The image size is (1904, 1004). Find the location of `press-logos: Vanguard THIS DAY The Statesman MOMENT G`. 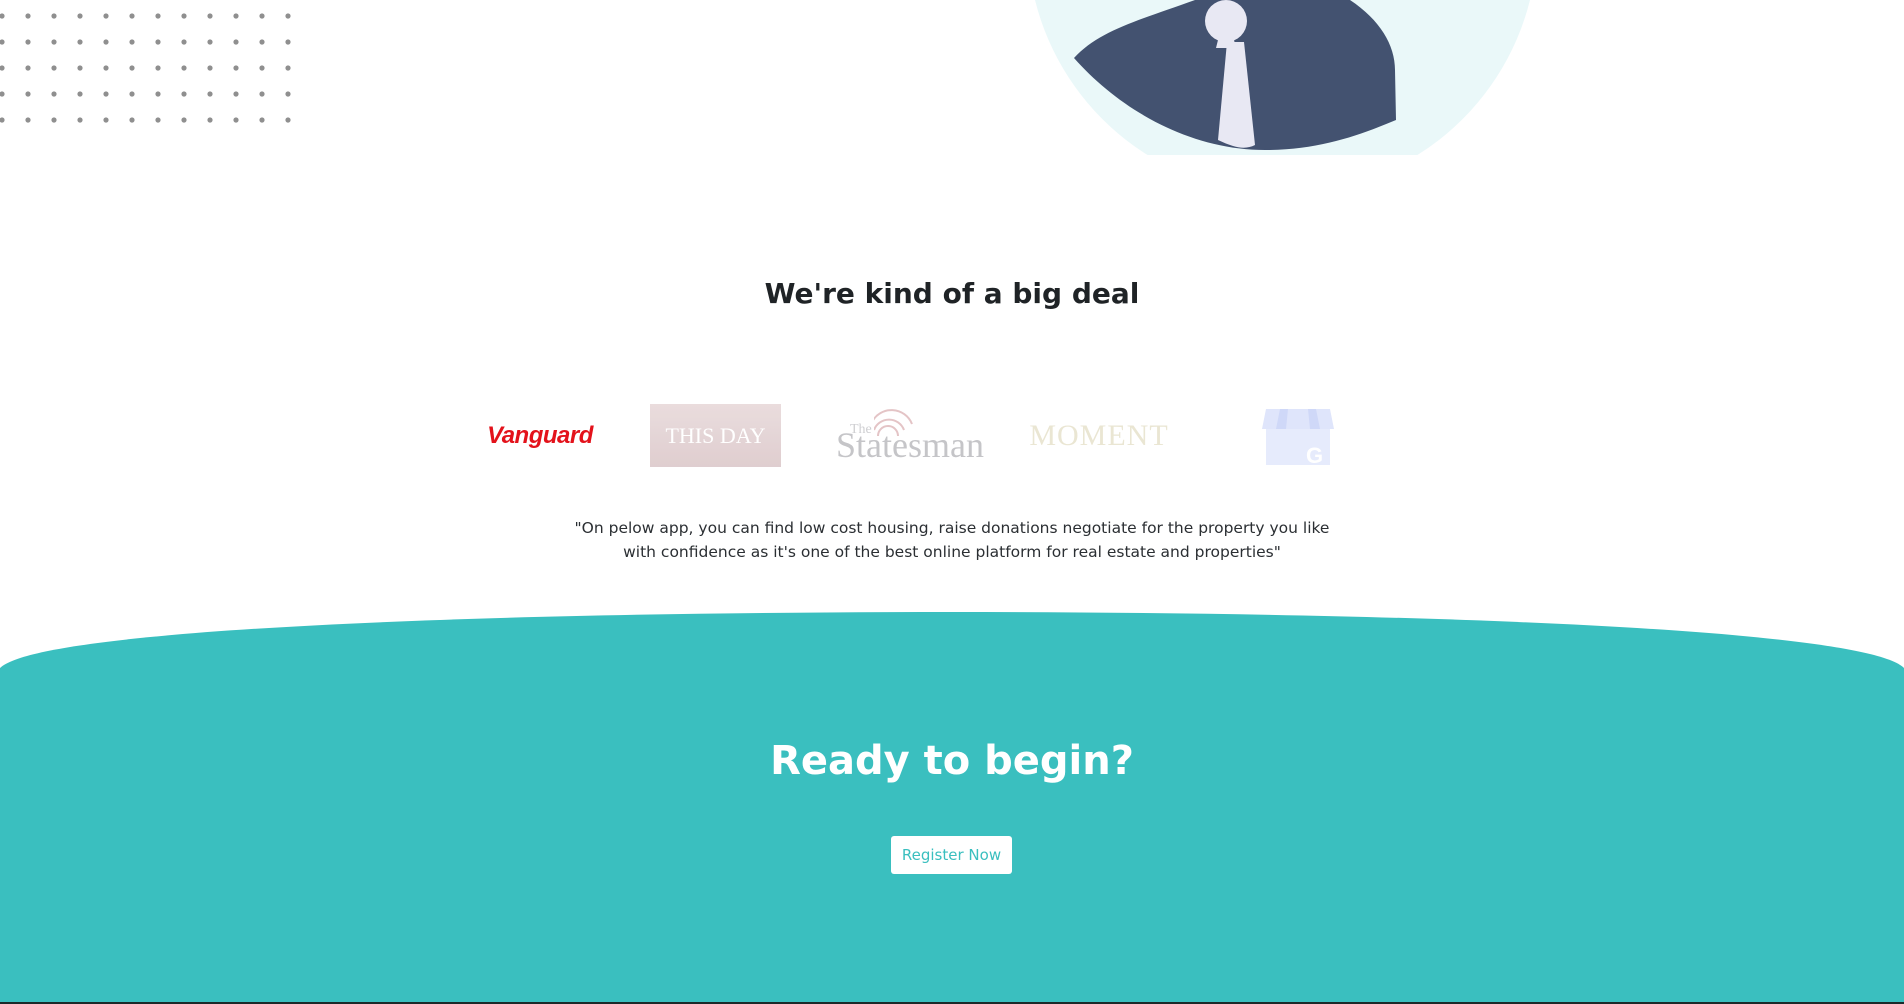

press-logos: Vanguard THIS DAY The Statesman MOMENT G is located at coordinates (952, 436).